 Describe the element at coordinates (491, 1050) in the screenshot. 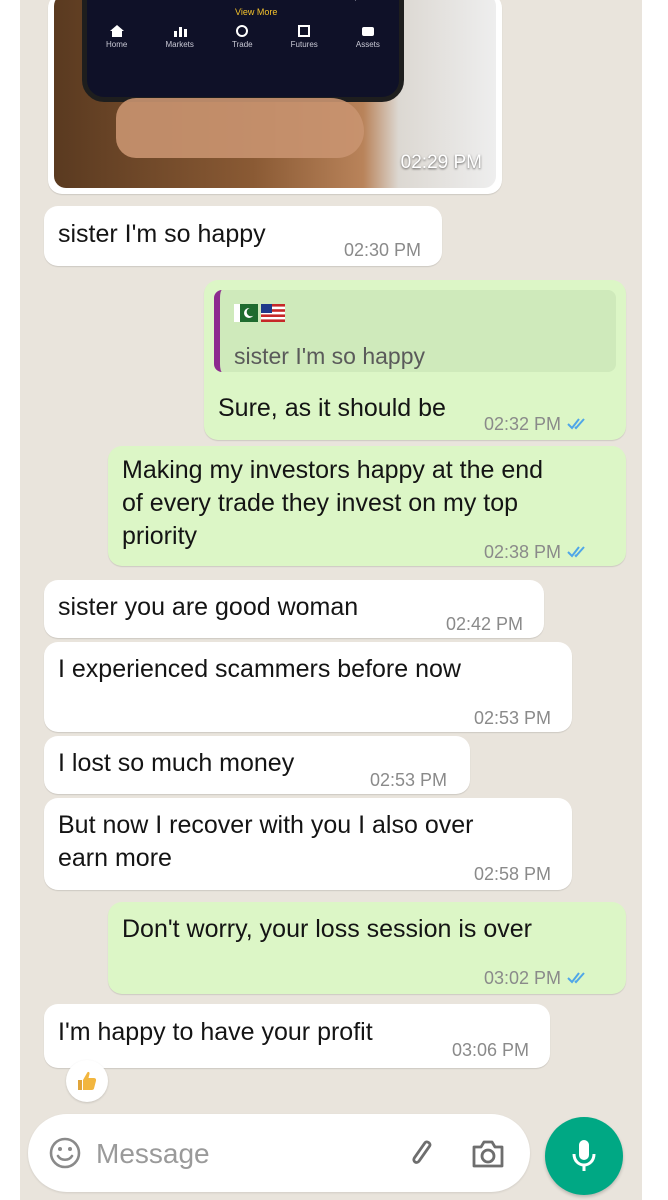

I see `message-timestamp: 03:06 PM` at that location.